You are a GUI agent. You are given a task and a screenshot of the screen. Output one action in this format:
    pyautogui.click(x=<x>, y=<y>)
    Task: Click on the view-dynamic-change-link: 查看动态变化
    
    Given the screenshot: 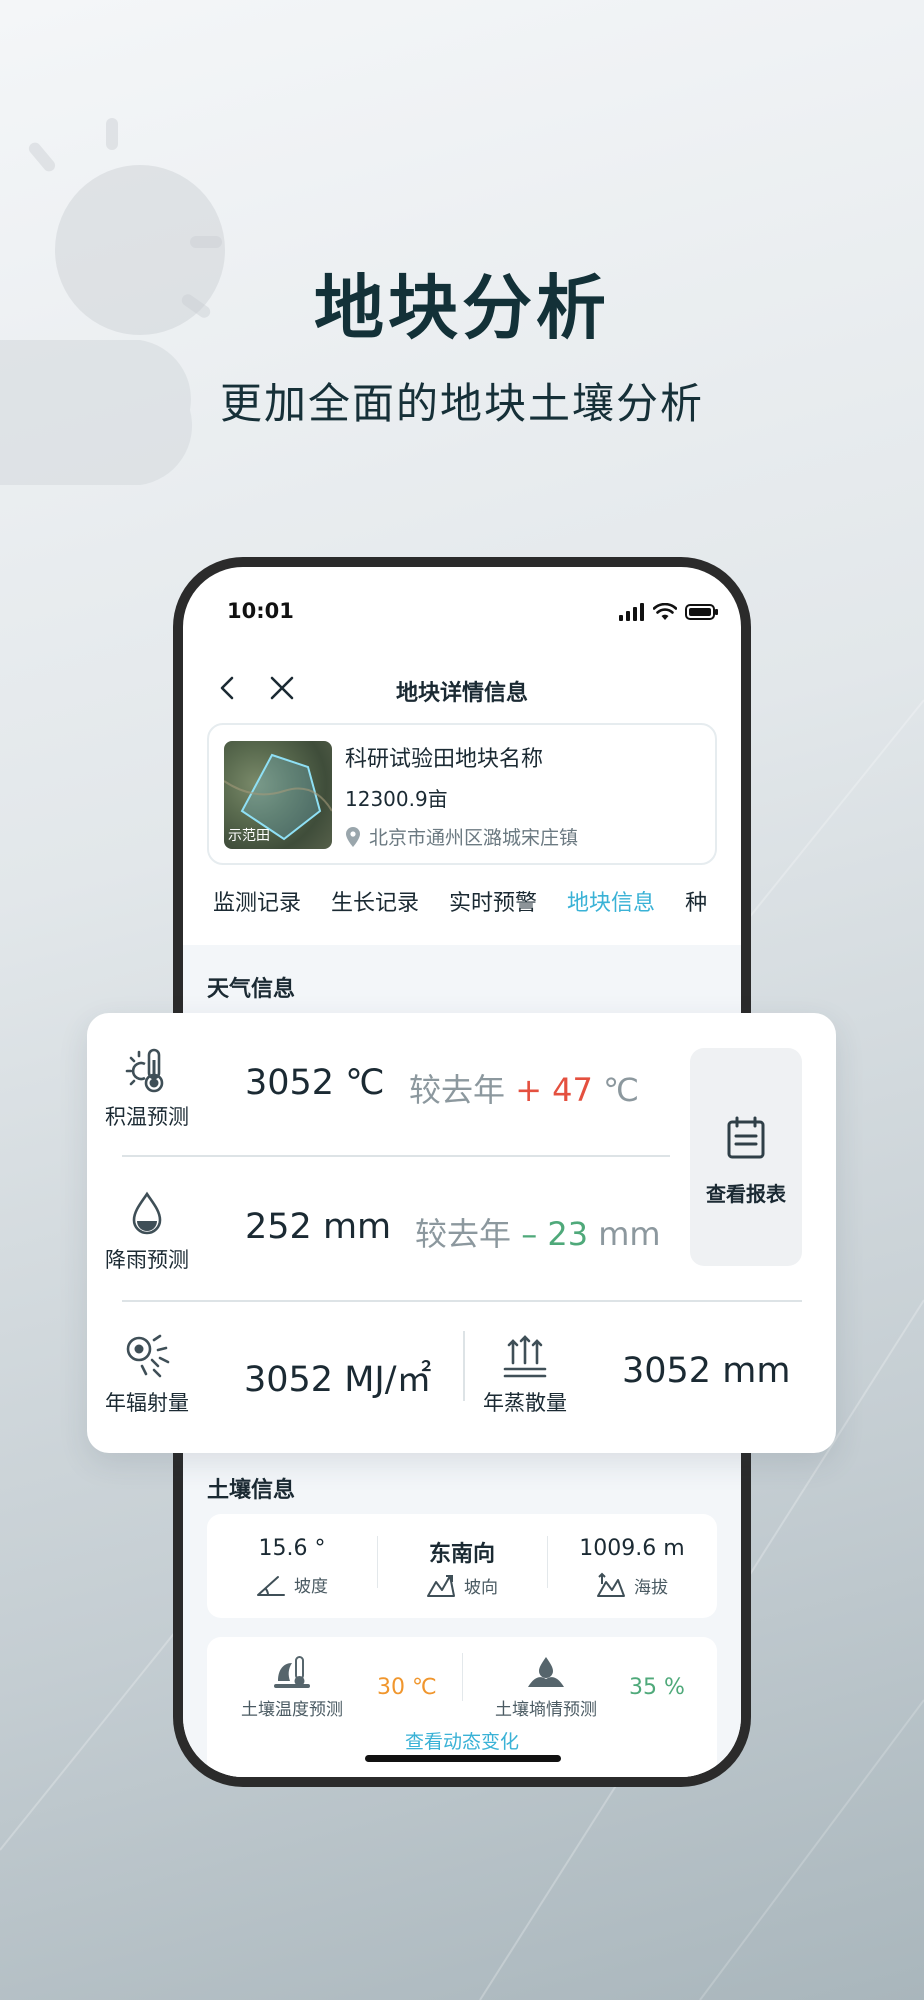 What is the action you would take?
    pyautogui.click(x=462, y=1740)
    